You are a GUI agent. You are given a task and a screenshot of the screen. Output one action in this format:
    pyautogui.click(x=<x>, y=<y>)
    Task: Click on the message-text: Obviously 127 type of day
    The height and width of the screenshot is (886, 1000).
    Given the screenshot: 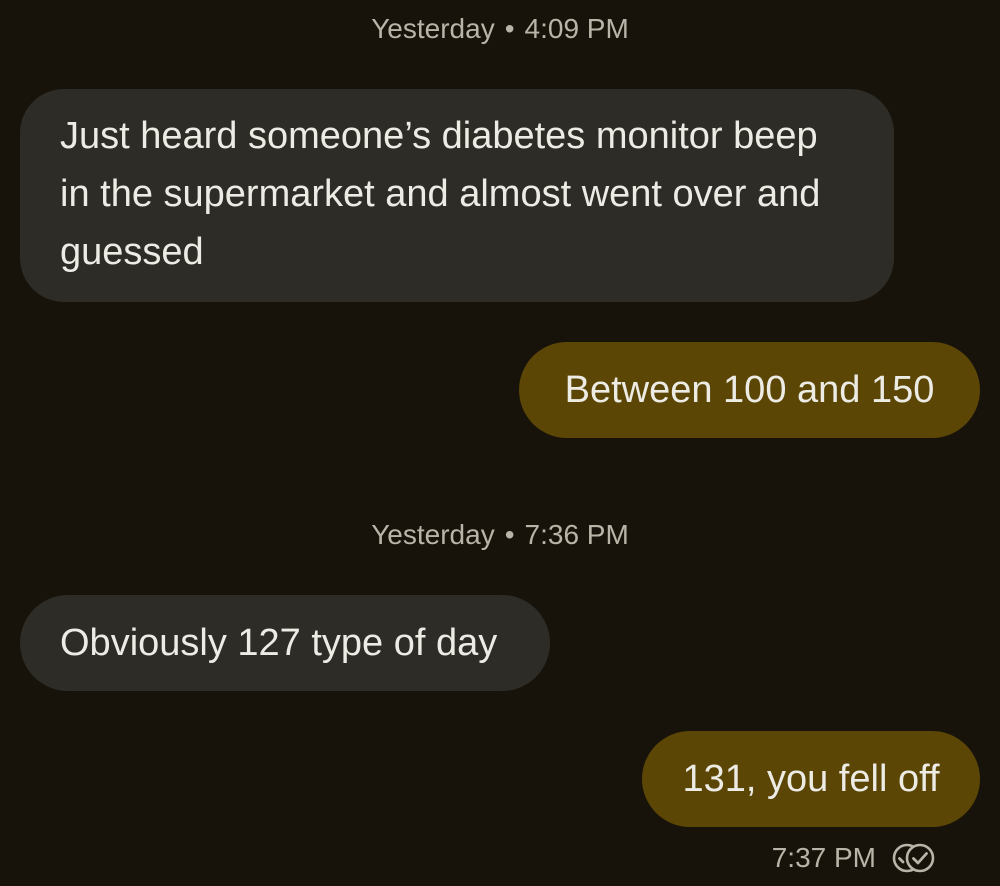 What is the action you would take?
    pyautogui.click(x=279, y=643)
    